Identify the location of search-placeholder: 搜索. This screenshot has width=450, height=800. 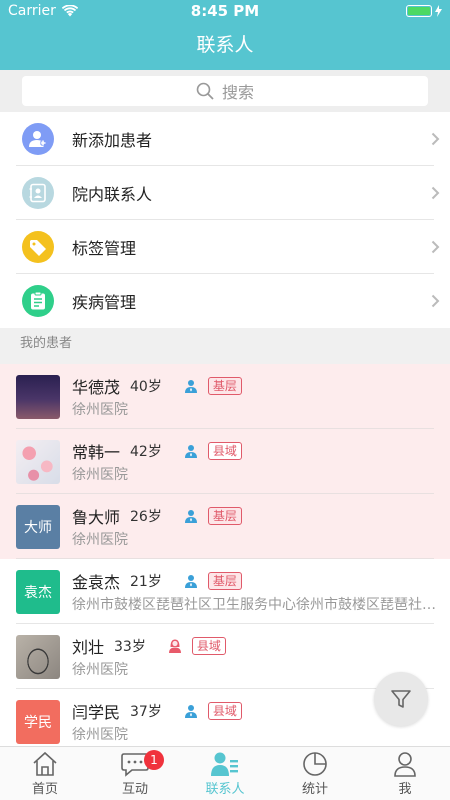
(237, 92).